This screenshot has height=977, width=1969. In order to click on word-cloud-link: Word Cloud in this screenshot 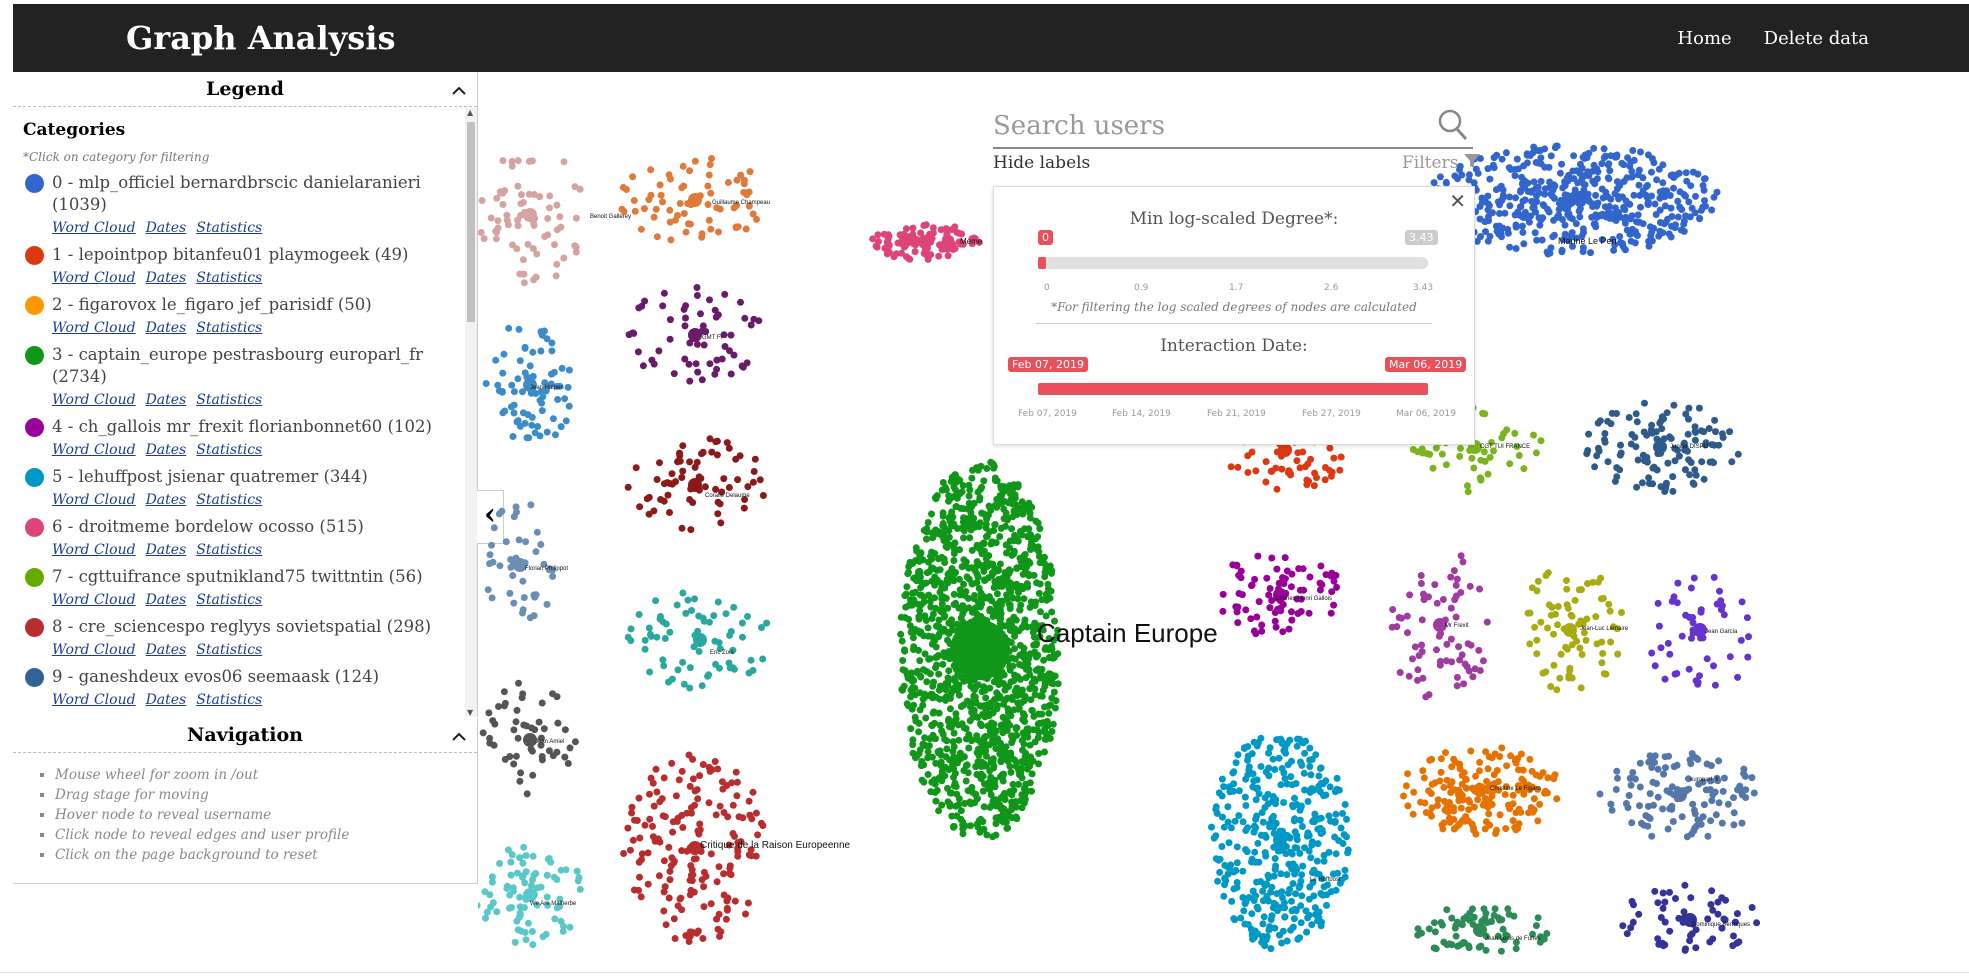, I will do `click(94, 650)`.